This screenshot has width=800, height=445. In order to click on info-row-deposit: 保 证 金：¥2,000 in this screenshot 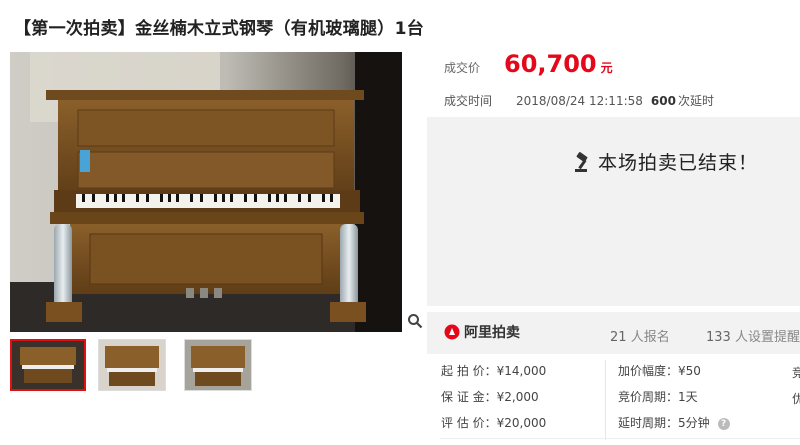, I will do `click(493, 397)`.